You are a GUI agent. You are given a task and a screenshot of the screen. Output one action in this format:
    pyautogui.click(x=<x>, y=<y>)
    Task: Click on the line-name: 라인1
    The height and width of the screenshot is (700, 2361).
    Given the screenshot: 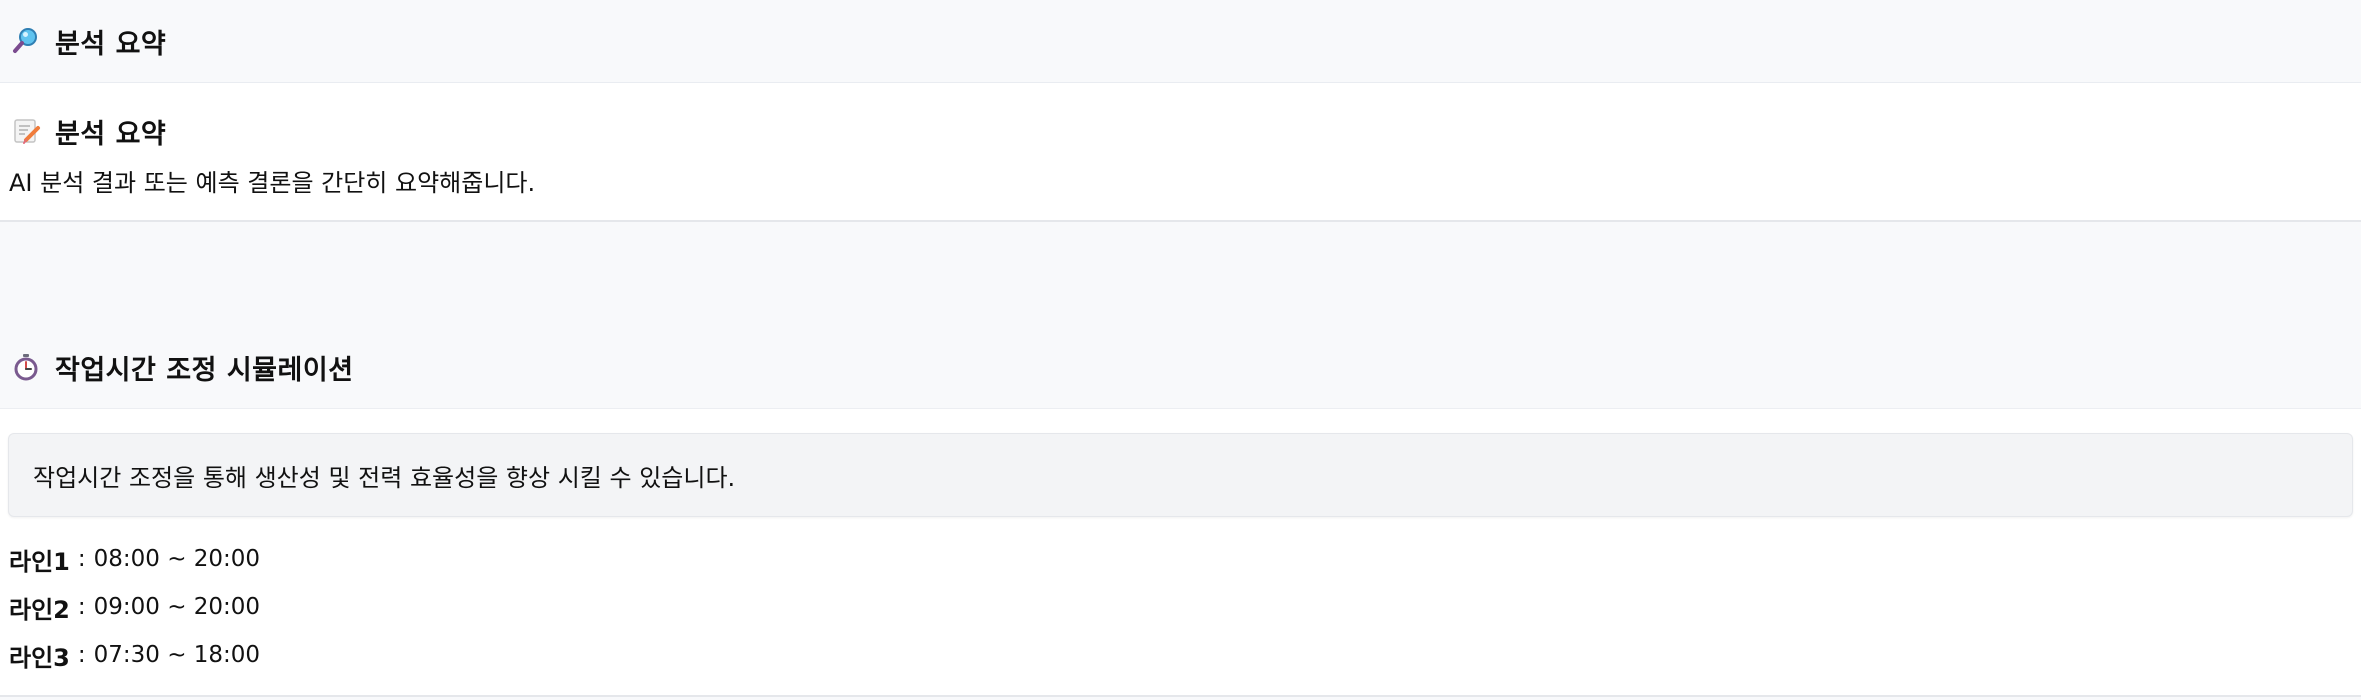 What is the action you would take?
    pyautogui.click(x=39, y=561)
    